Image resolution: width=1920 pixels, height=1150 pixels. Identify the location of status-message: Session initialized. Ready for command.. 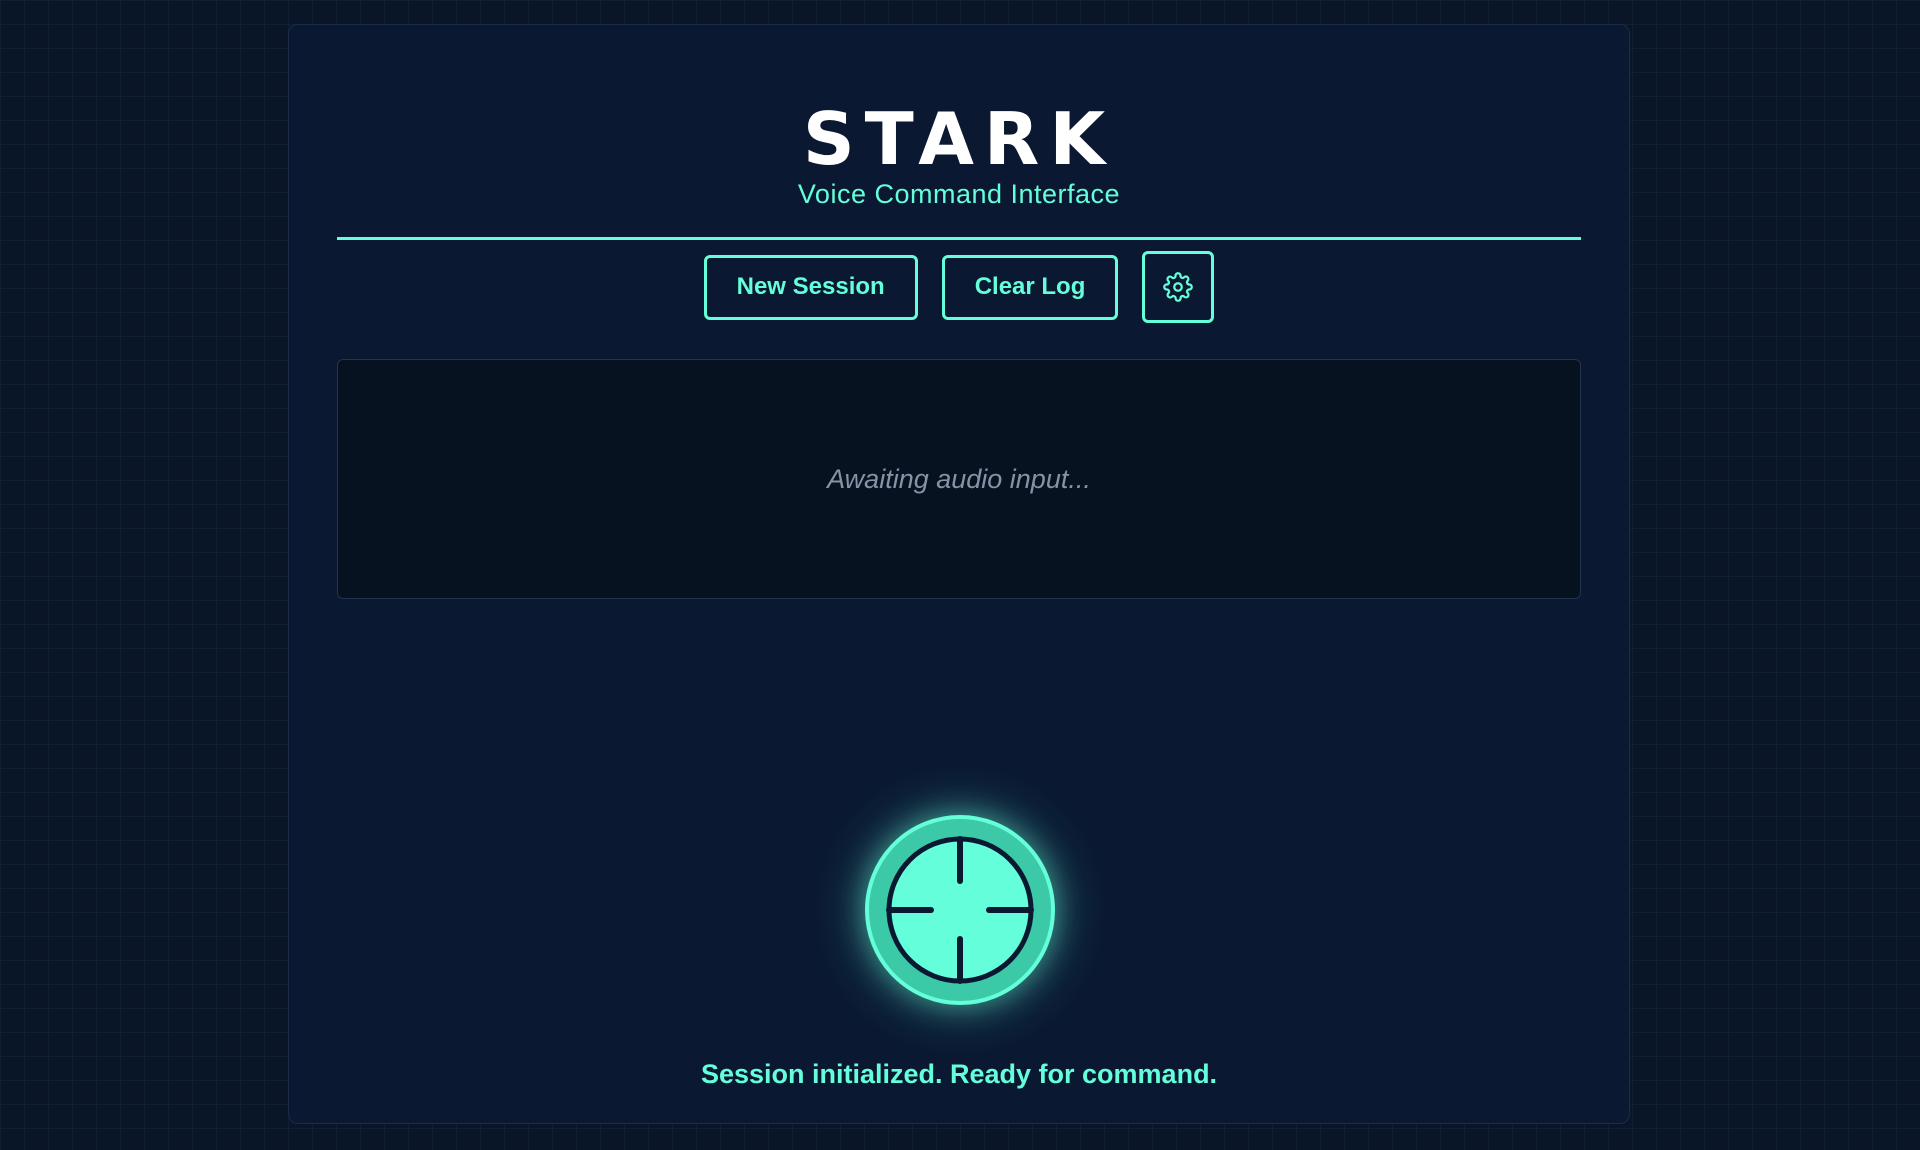
(959, 1074).